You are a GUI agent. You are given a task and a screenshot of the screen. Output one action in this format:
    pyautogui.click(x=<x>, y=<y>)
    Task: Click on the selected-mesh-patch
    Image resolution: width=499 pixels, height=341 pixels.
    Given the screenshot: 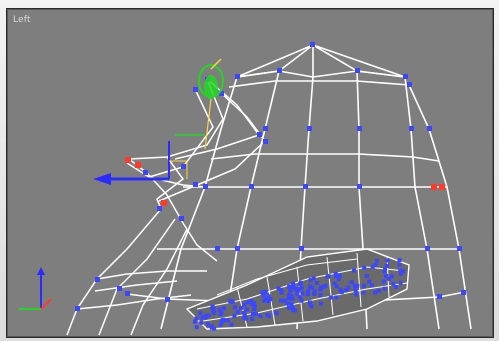 What is the action you would take?
    pyautogui.click(x=297, y=289)
    